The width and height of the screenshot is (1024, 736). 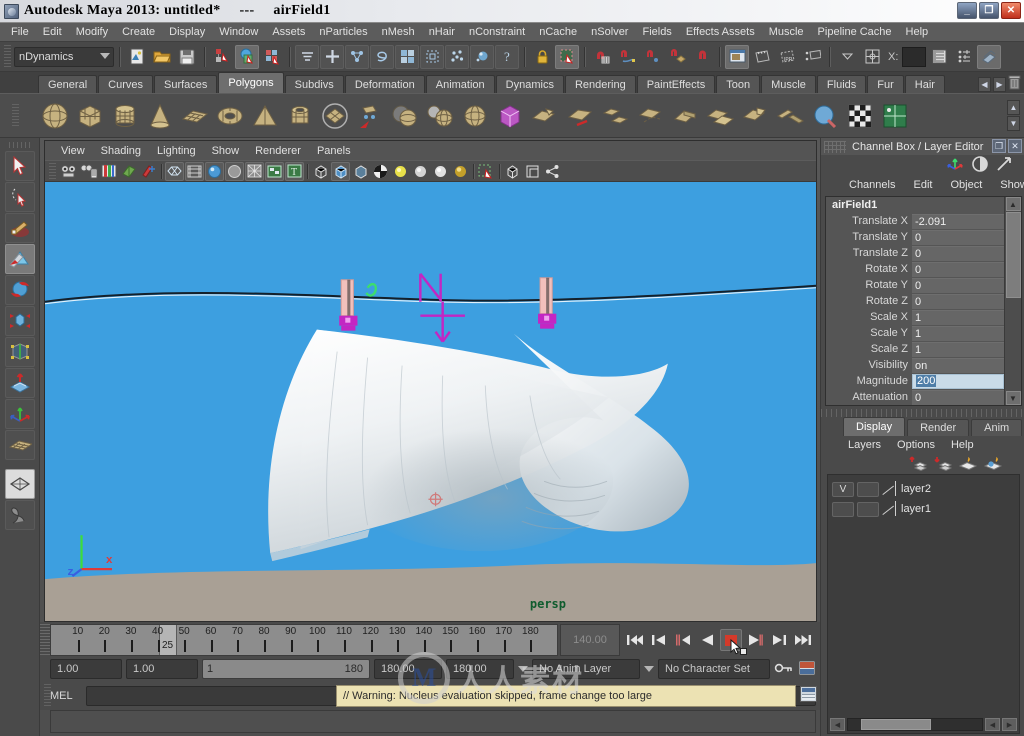 I want to click on poly-sculpt-icon, so click(x=825, y=116).